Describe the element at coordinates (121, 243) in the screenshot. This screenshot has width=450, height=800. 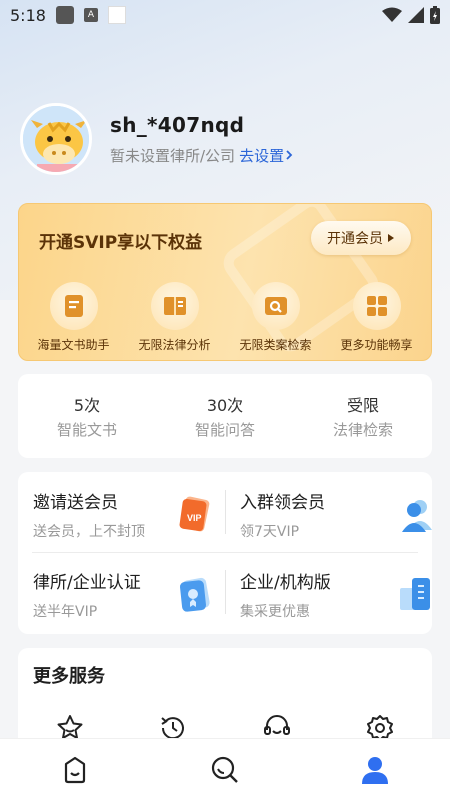
I see `svip-title: 开通SVIP享以下权益` at that location.